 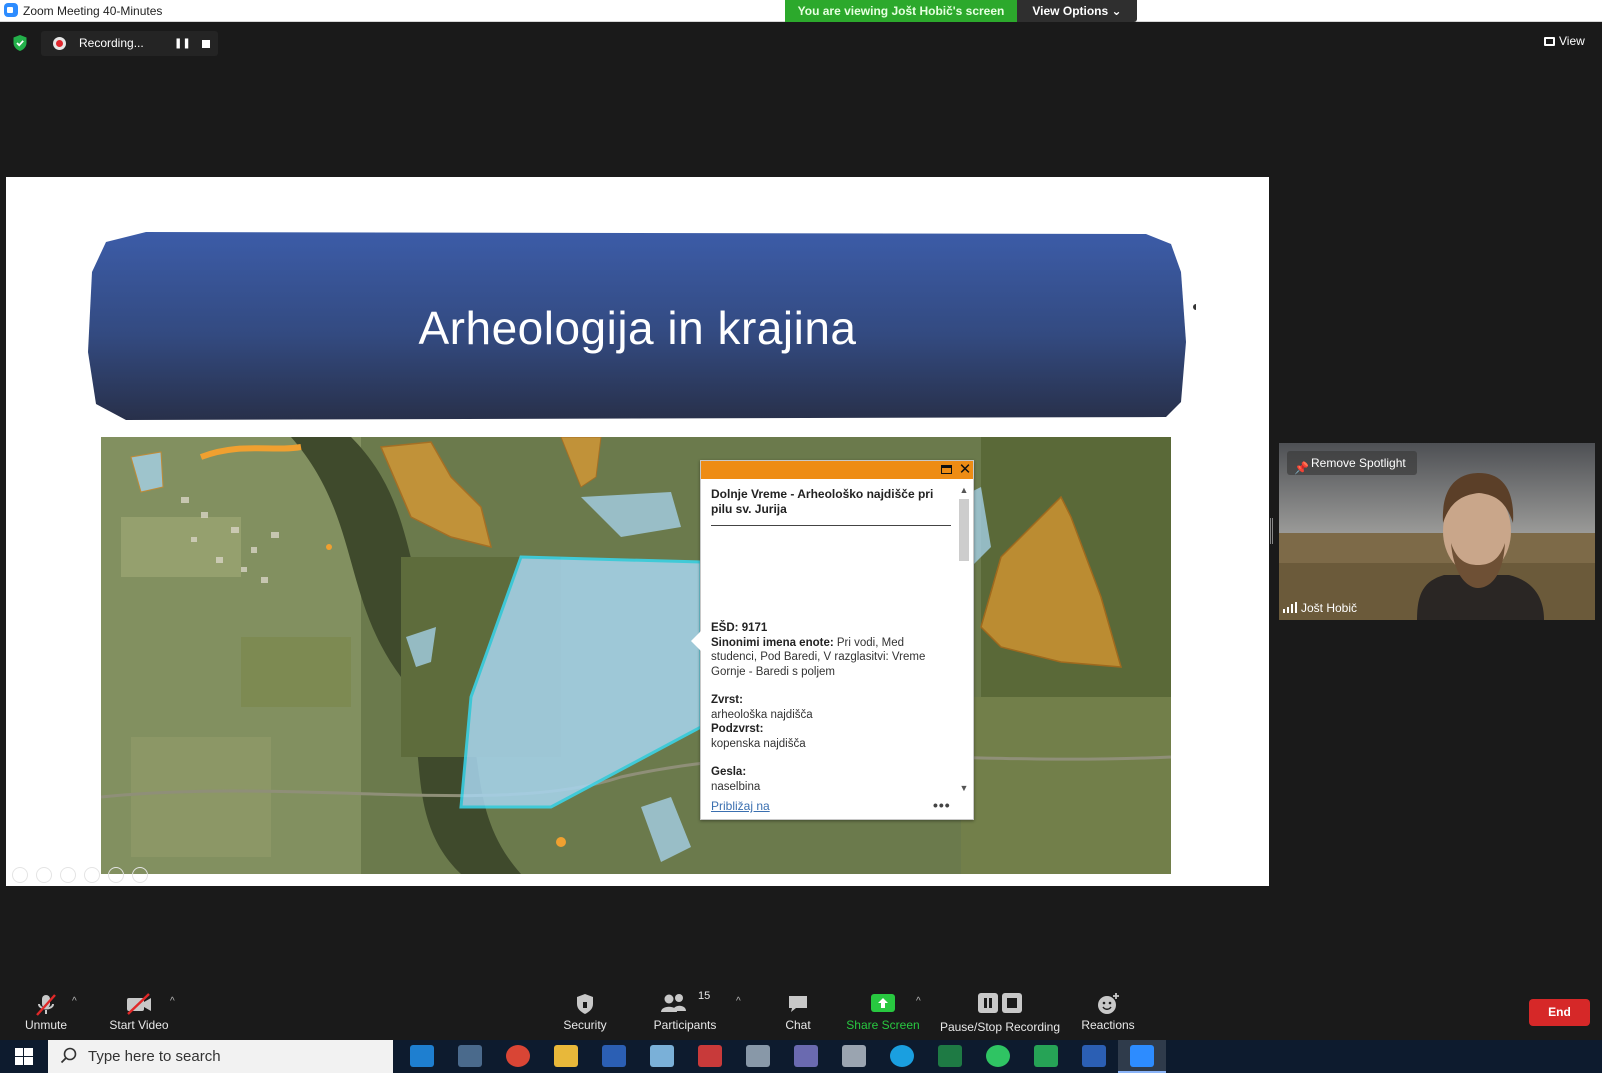 I want to click on participant-name-label: Jošt Hobič, so click(x=1329, y=608).